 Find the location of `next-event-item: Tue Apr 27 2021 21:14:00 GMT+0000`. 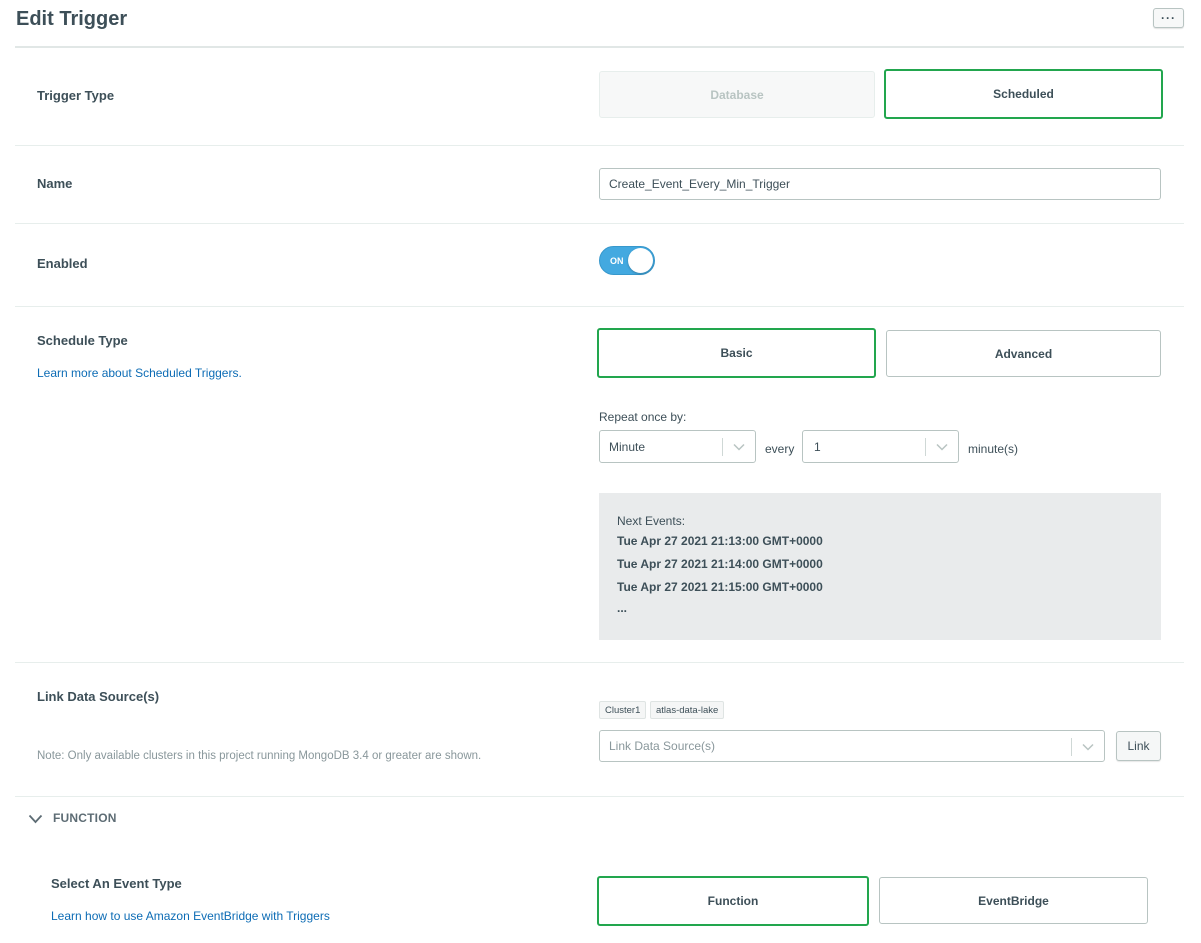

next-event-item: Tue Apr 27 2021 21:14:00 GMT+0000 is located at coordinates (720, 564).